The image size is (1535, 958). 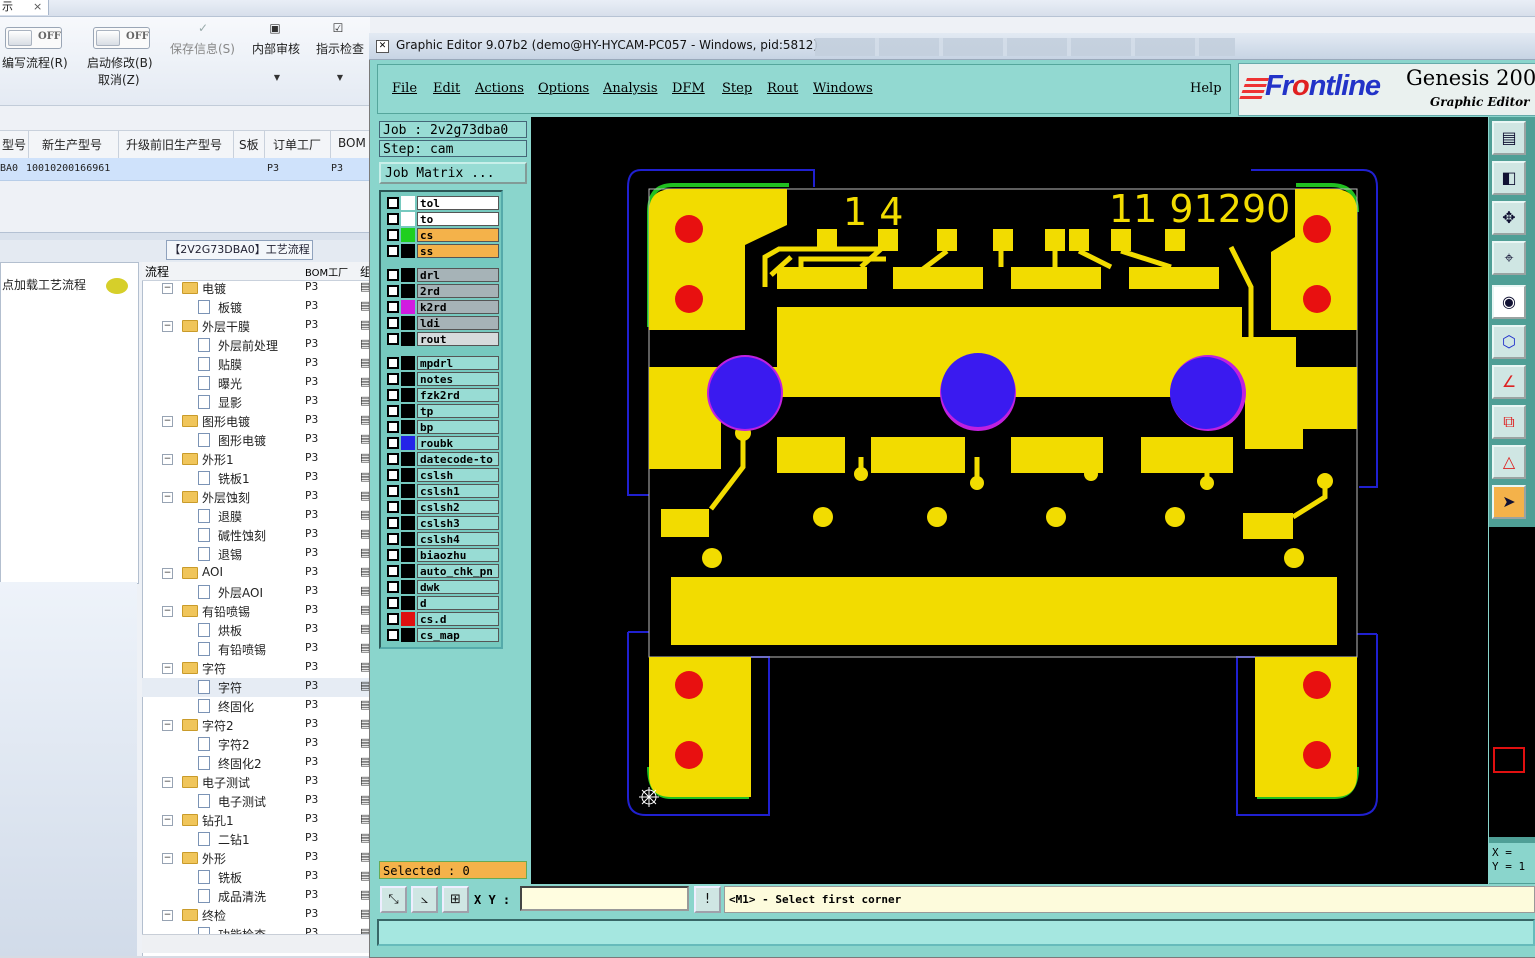 What do you see at coordinates (404, 88) in the screenshot?
I see `menu-file: File` at bounding box center [404, 88].